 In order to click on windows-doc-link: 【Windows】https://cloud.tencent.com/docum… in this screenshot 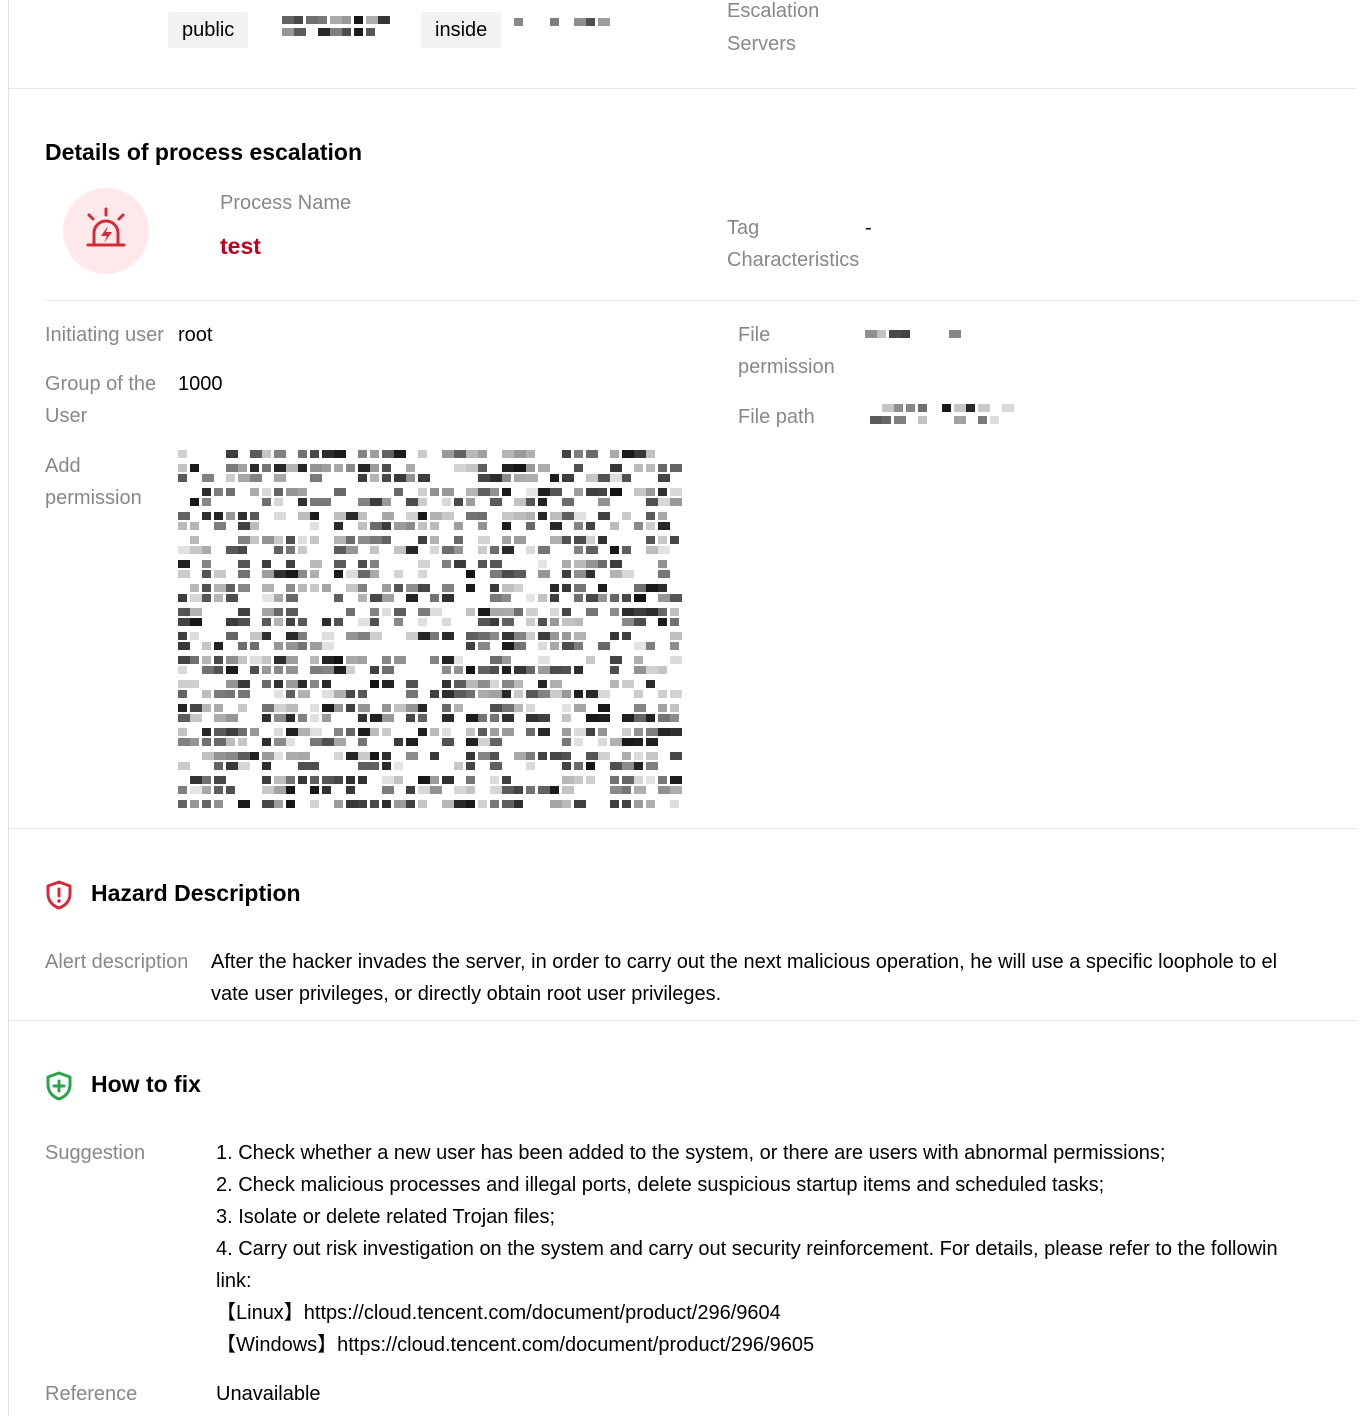, I will do `click(515, 1345)`.